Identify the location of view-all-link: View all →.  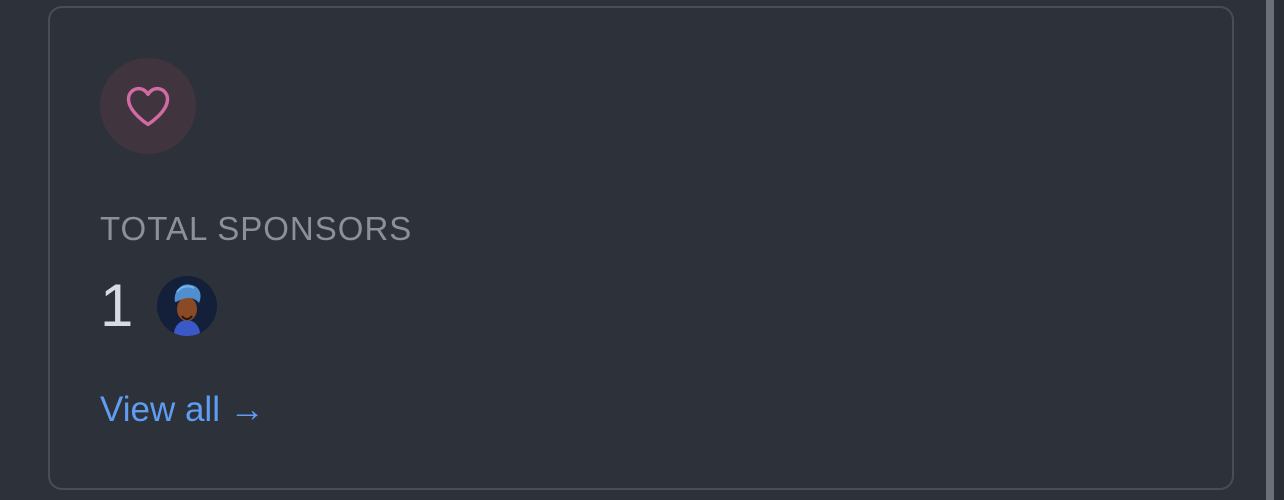
(182, 410).